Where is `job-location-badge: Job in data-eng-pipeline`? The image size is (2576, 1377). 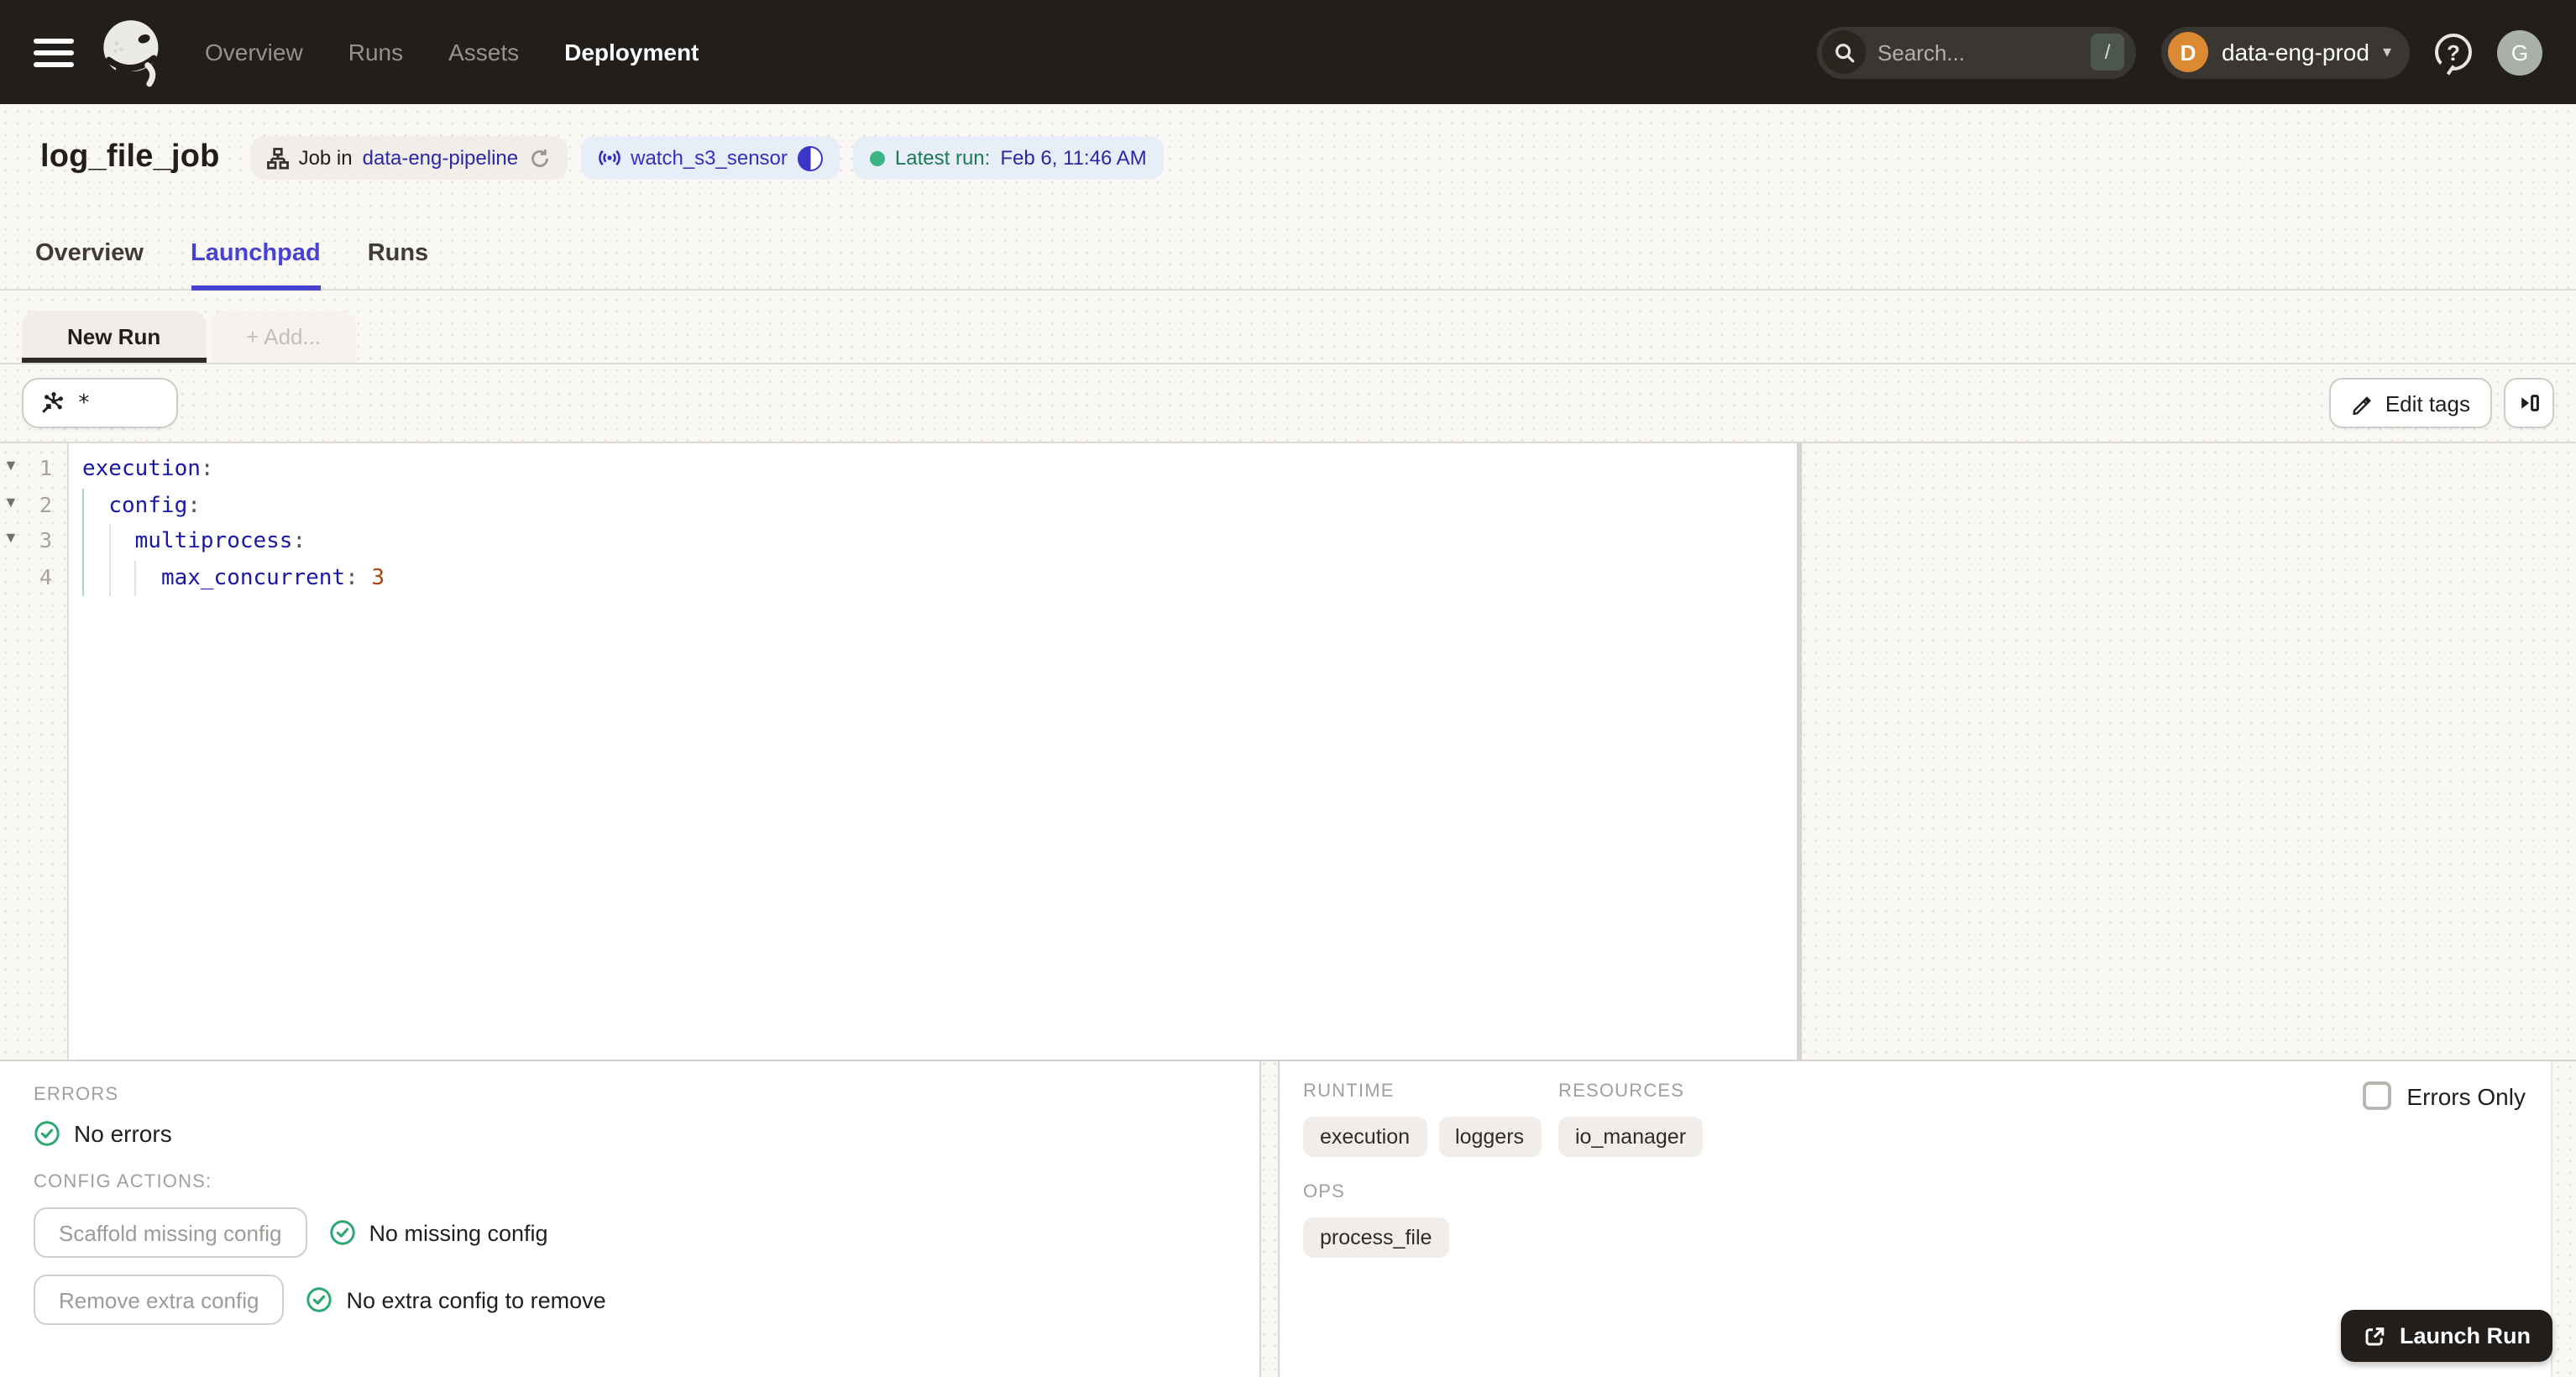
job-location-badge: Job in data-eng-pipeline is located at coordinates (408, 158).